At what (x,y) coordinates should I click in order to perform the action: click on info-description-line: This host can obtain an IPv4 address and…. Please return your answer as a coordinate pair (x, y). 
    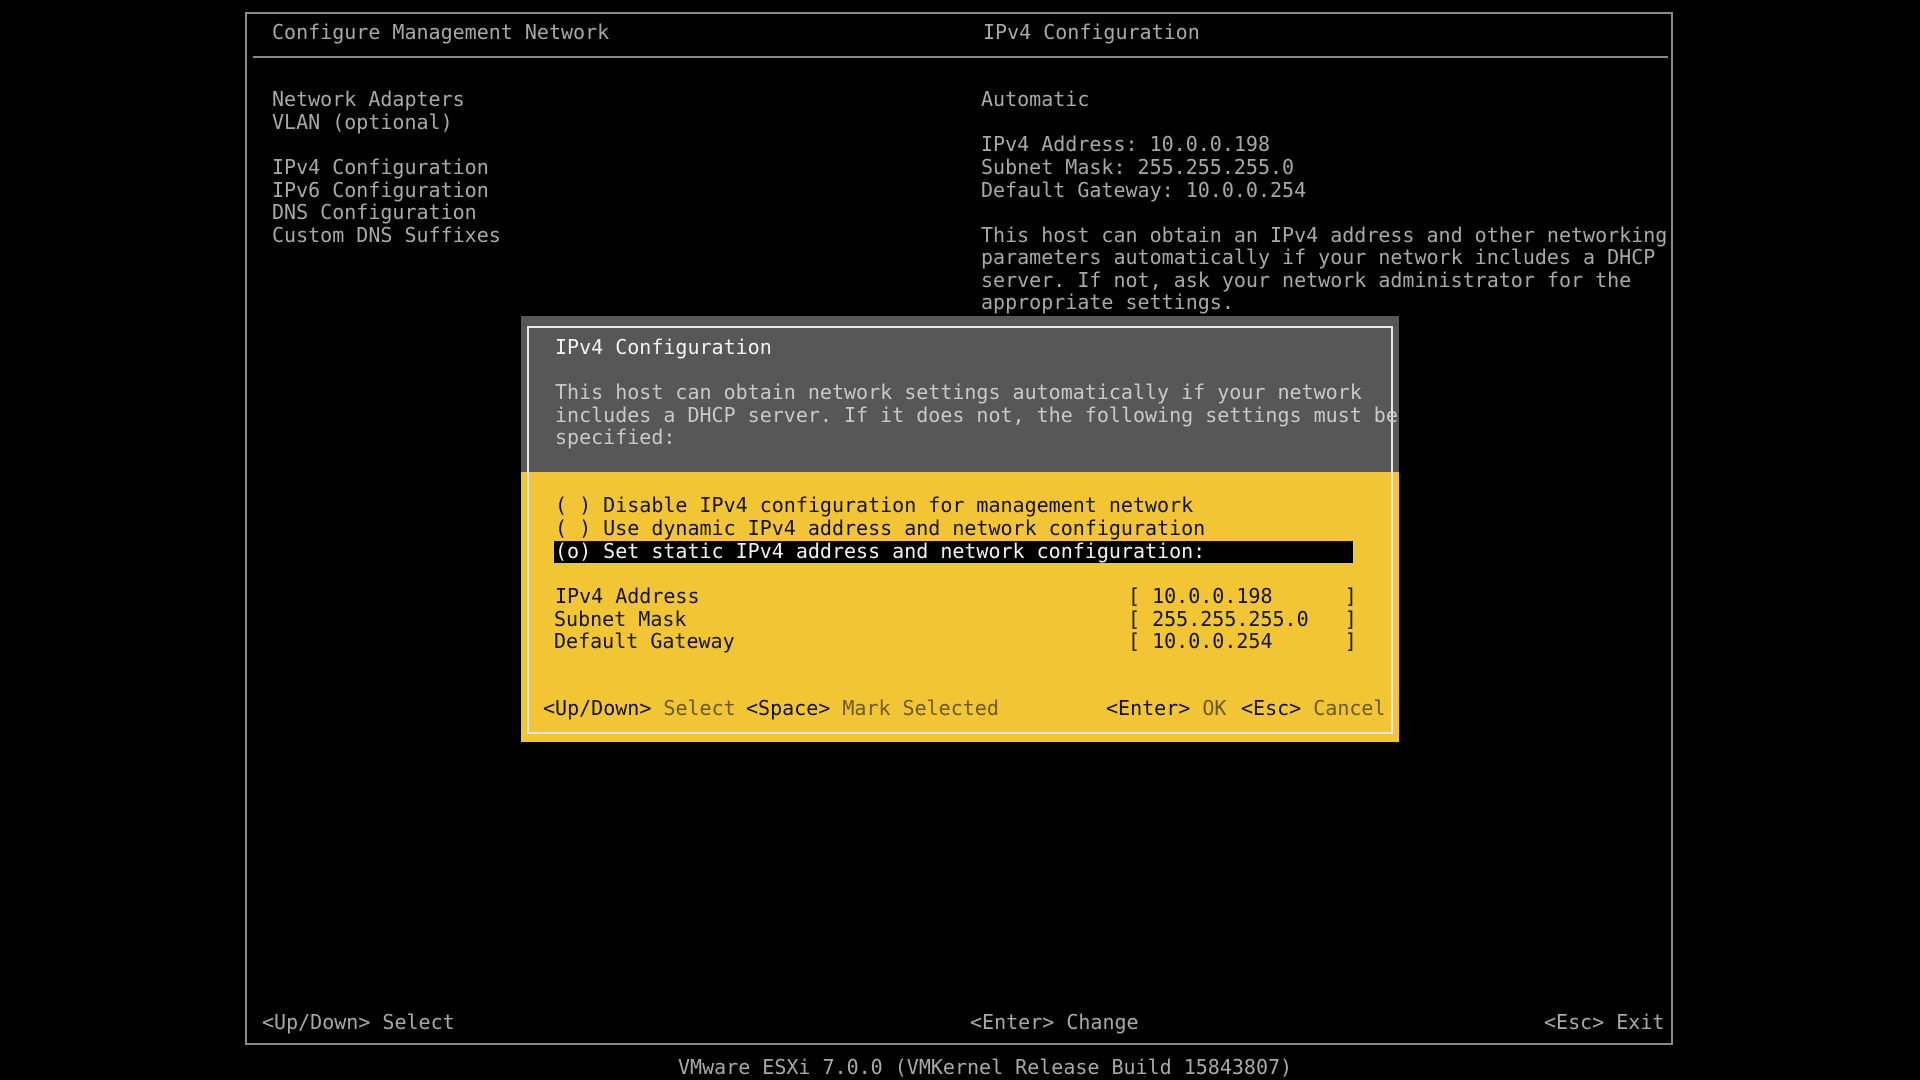
    Looking at the image, I should click on (1324, 235).